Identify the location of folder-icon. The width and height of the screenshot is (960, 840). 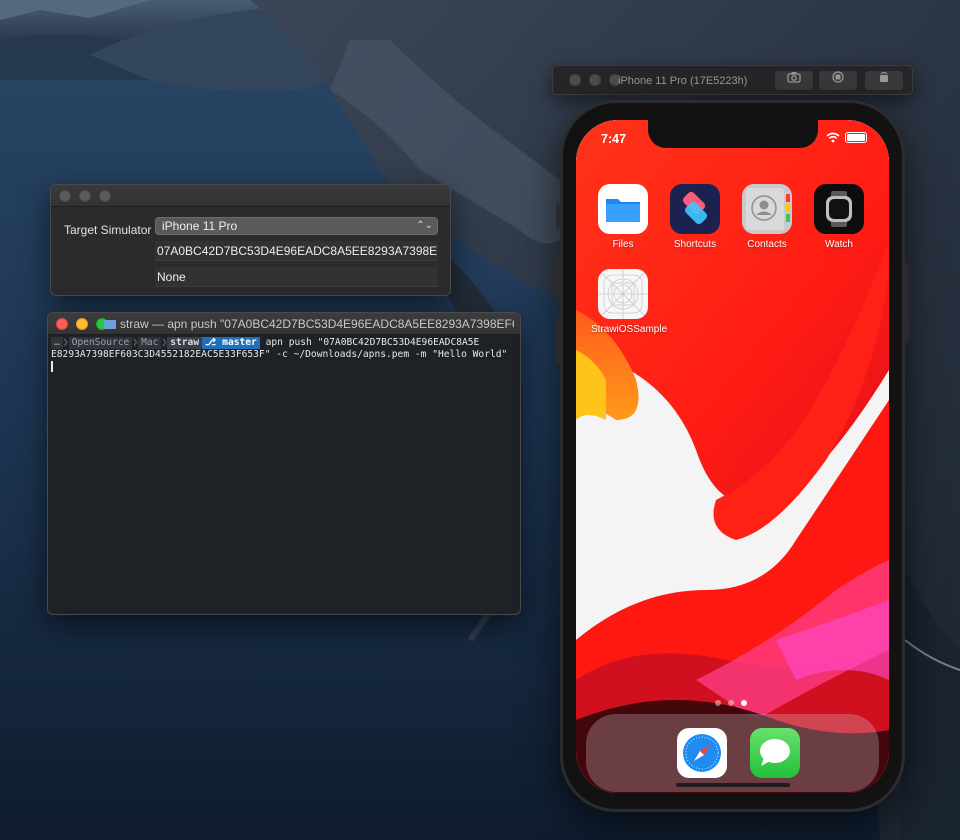
(110, 324).